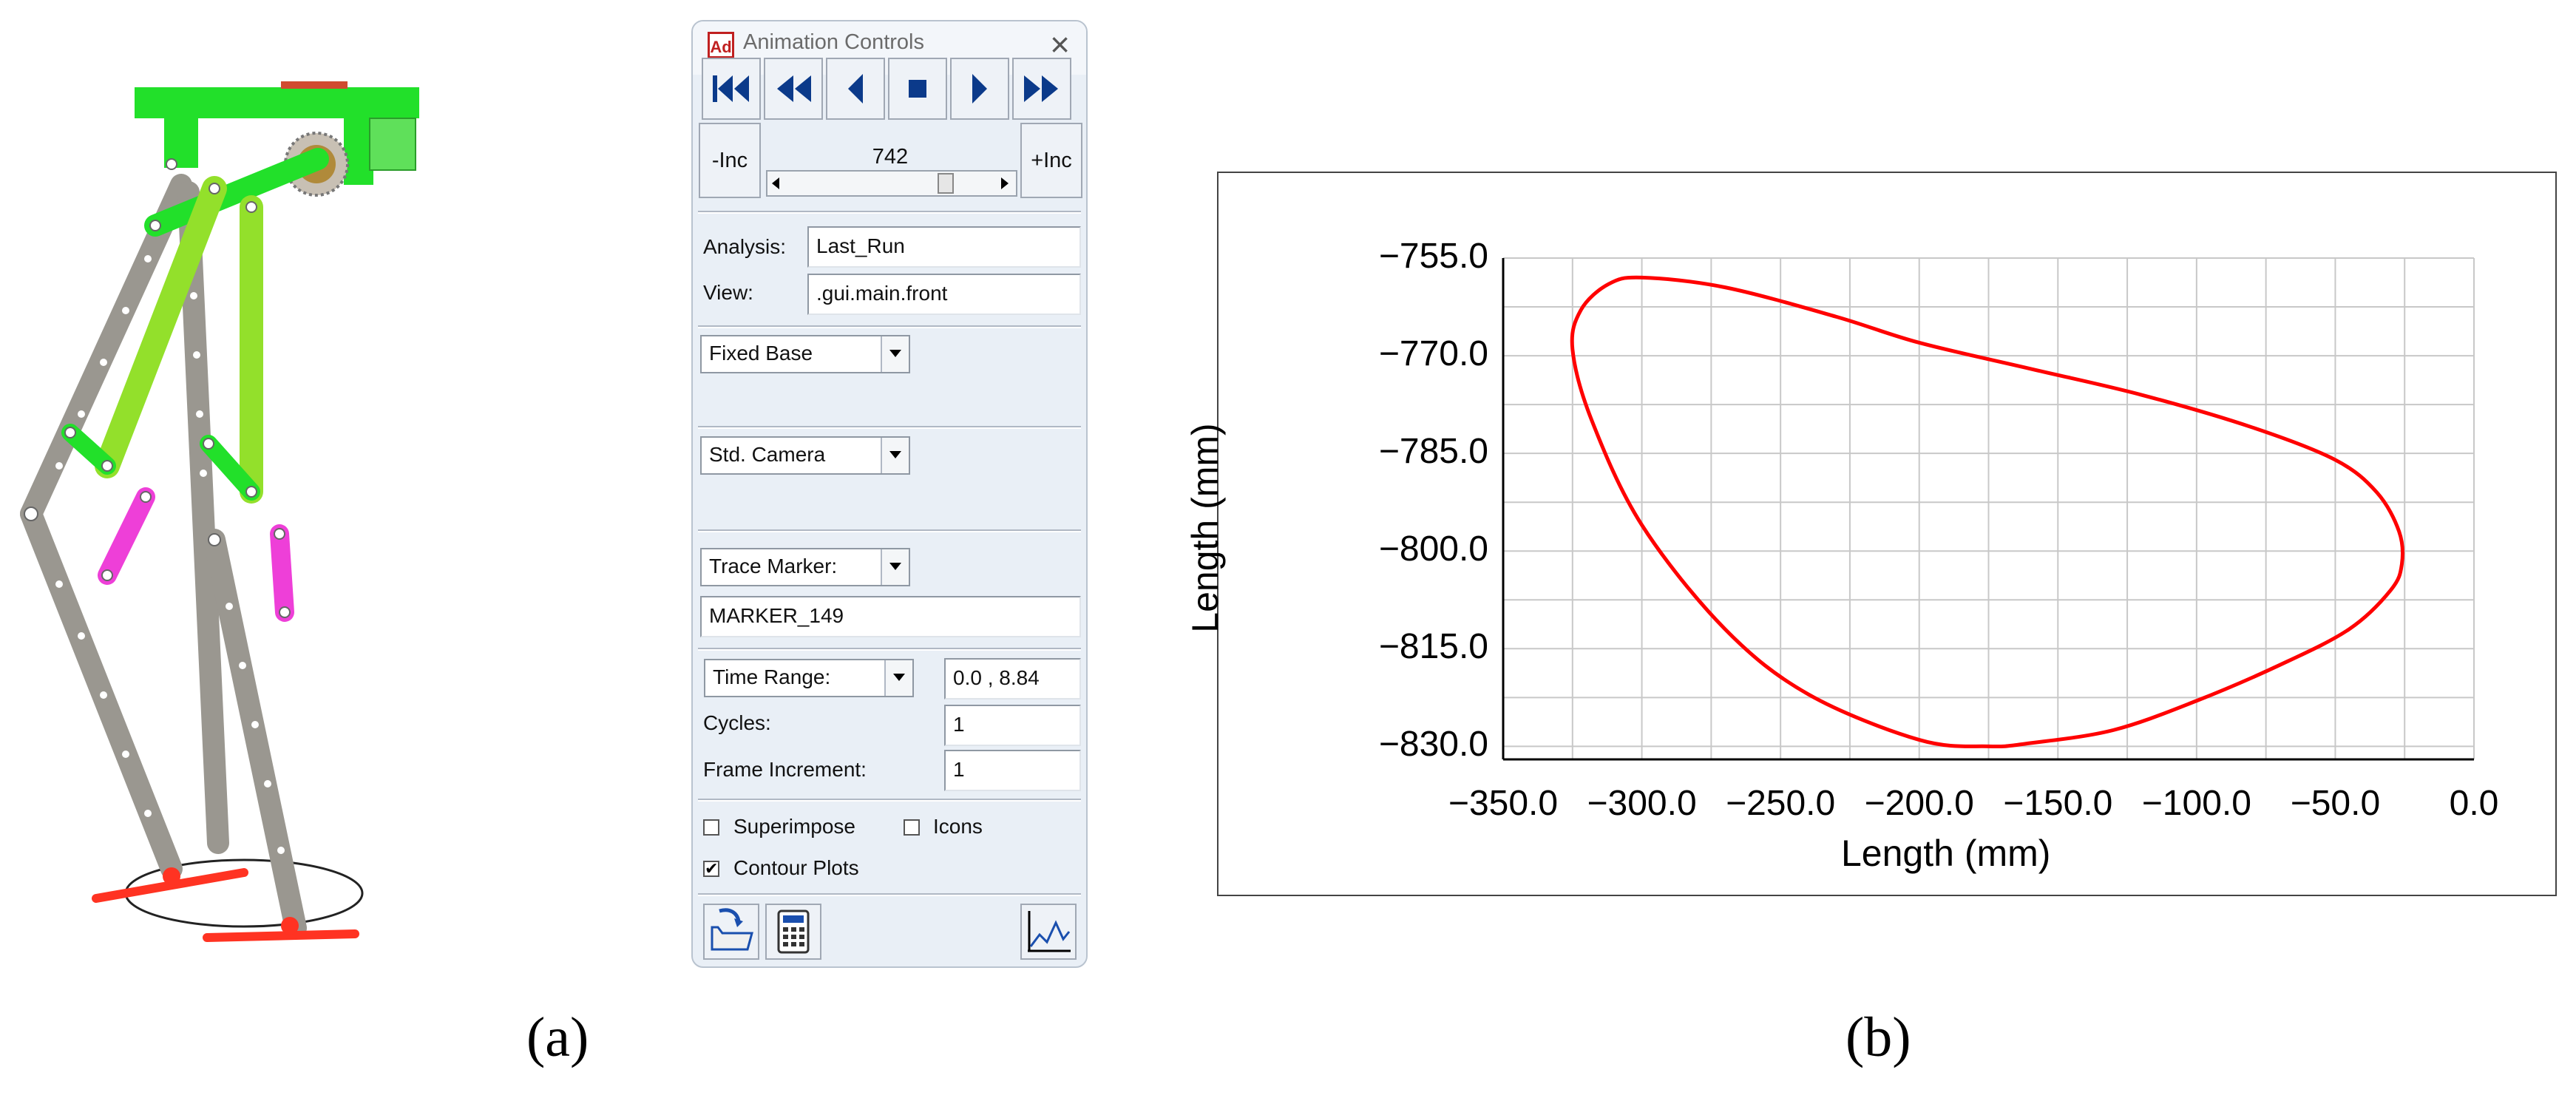  Describe the element at coordinates (1205, 528) in the screenshot. I see `y-axis-label: Length (mm)` at that location.